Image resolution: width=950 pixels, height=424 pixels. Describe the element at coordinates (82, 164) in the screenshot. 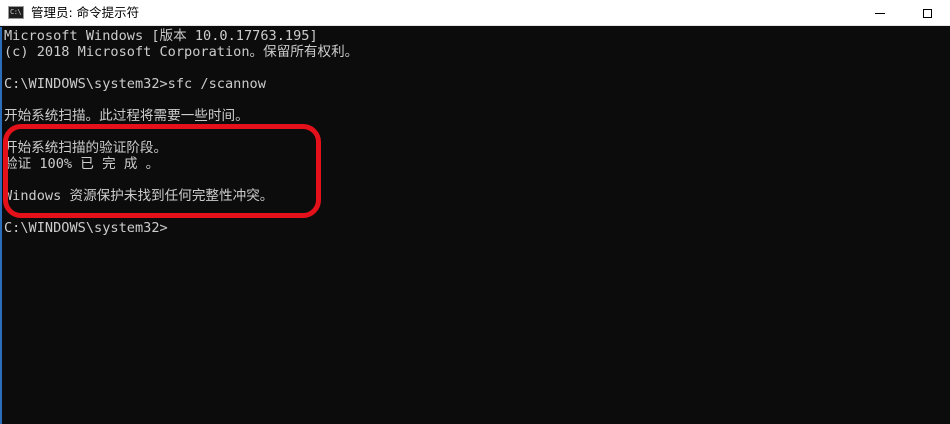

I see `console-line-verify-progress: 验证 100% 已 完 成 。` at that location.